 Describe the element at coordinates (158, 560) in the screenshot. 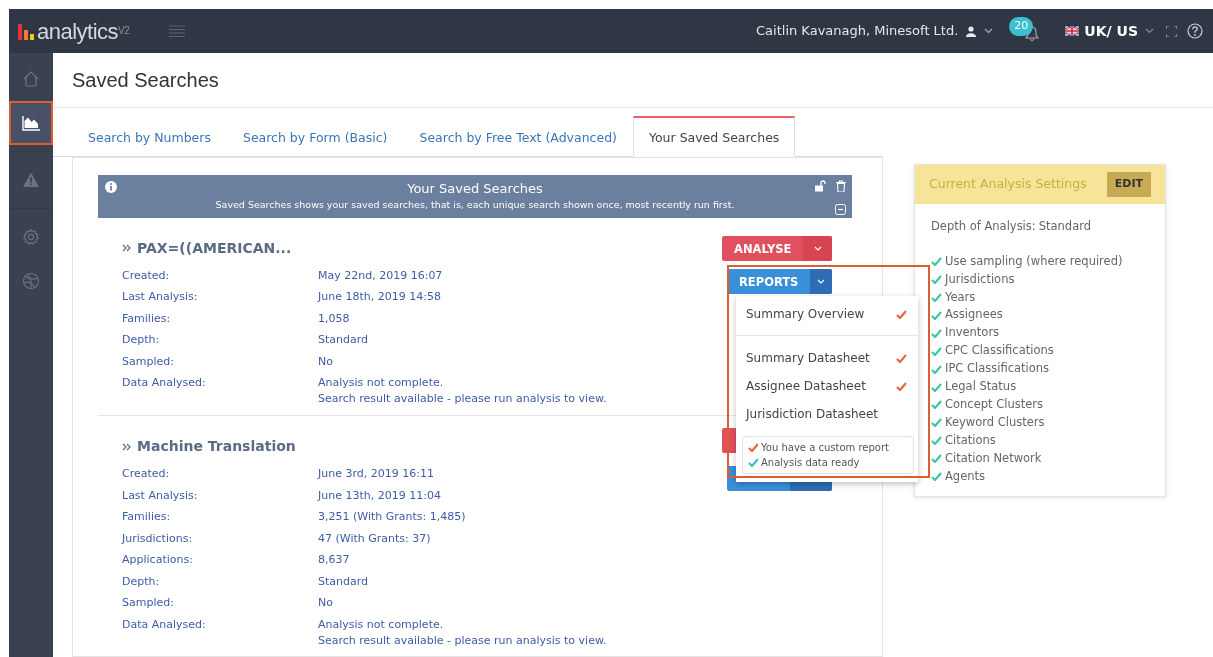

I see `field-label: Applications:` at that location.